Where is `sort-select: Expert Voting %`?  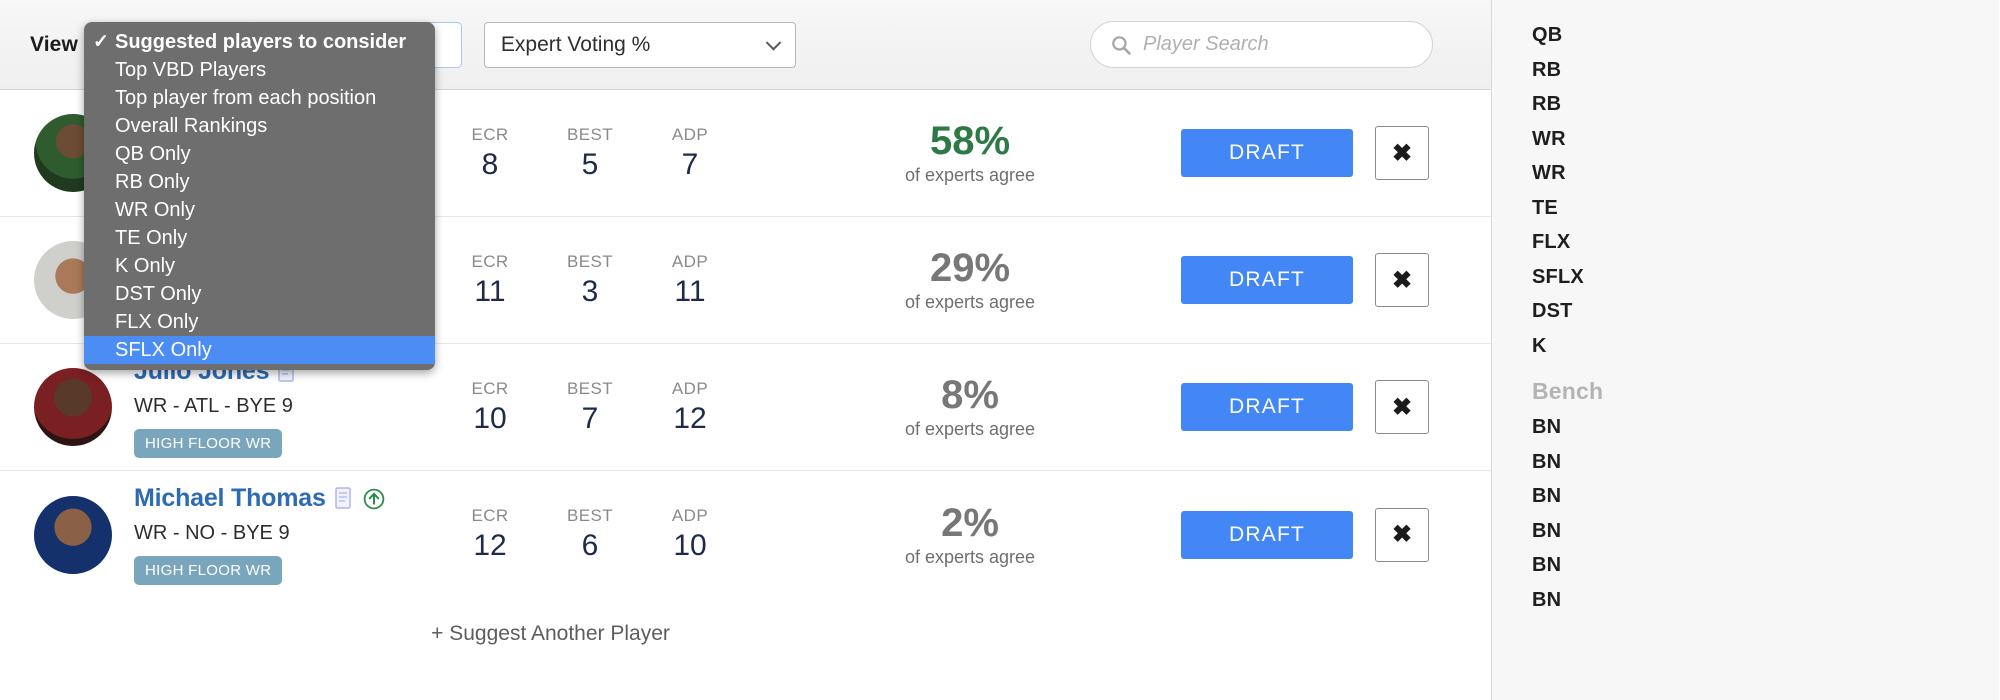 sort-select: Expert Voting % is located at coordinates (639, 44).